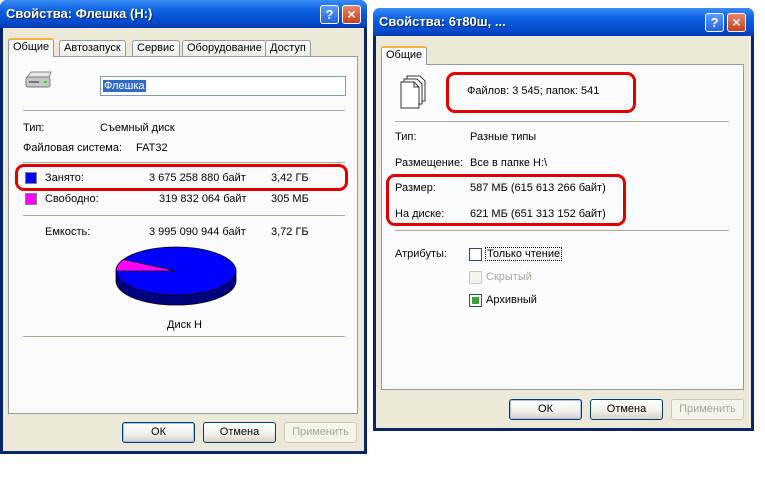  Describe the element at coordinates (183, 14) in the screenshot. I see `title-bar: Свойства: Флешка (H:) ? ×` at that location.